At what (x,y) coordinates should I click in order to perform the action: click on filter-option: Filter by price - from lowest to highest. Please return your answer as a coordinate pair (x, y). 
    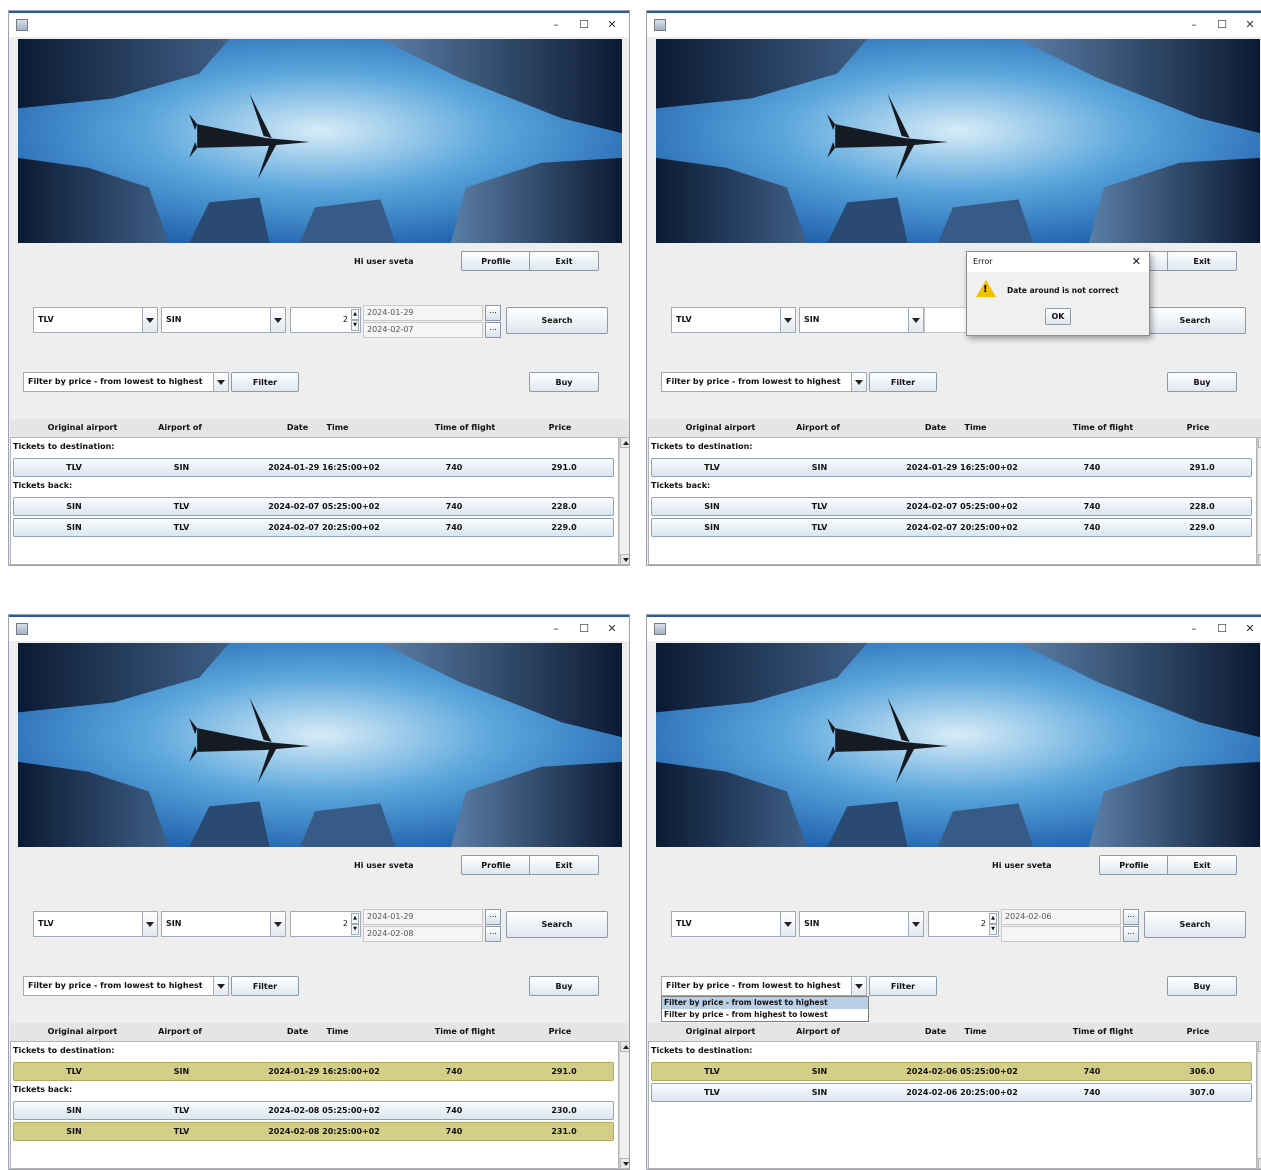
    Looking at the image, I should click on (765, 1003).